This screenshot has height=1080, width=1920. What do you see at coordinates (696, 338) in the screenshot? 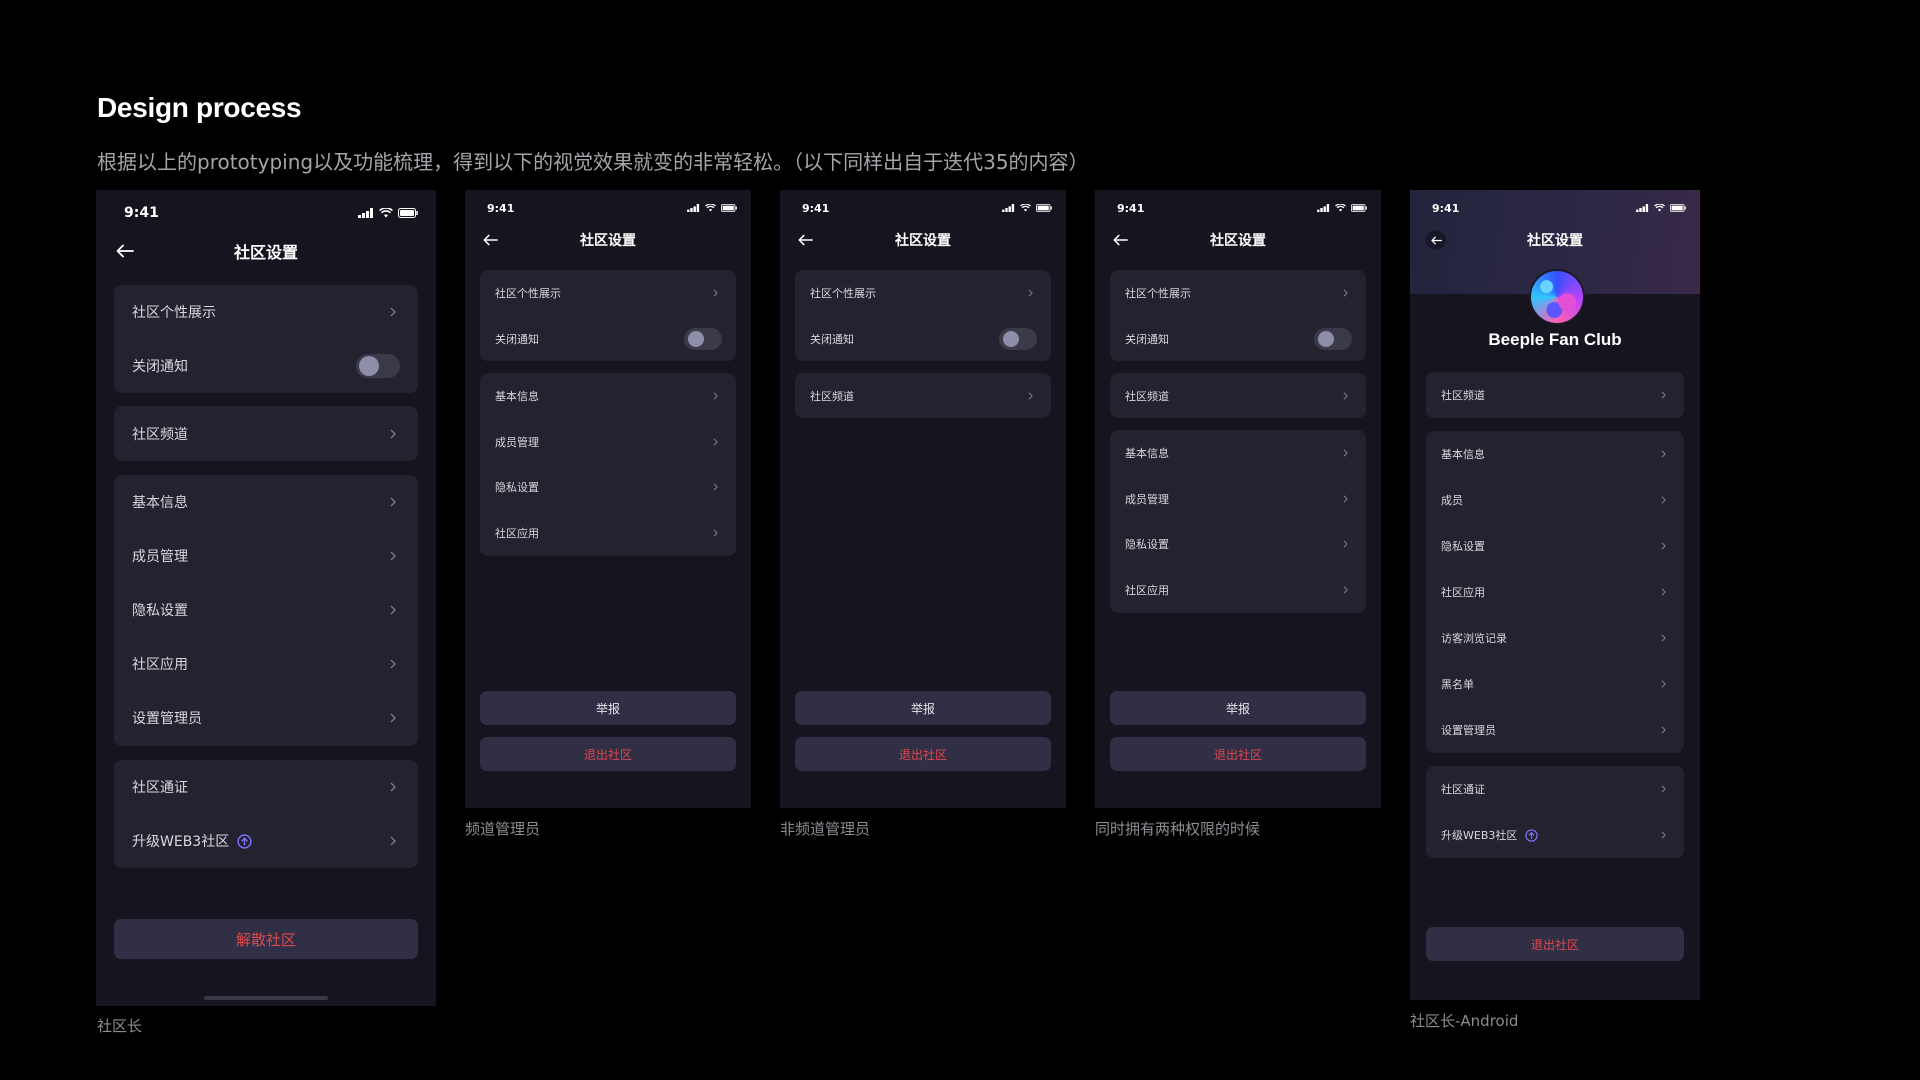
I see `toggle-knob` at bounding box center [696, 338].